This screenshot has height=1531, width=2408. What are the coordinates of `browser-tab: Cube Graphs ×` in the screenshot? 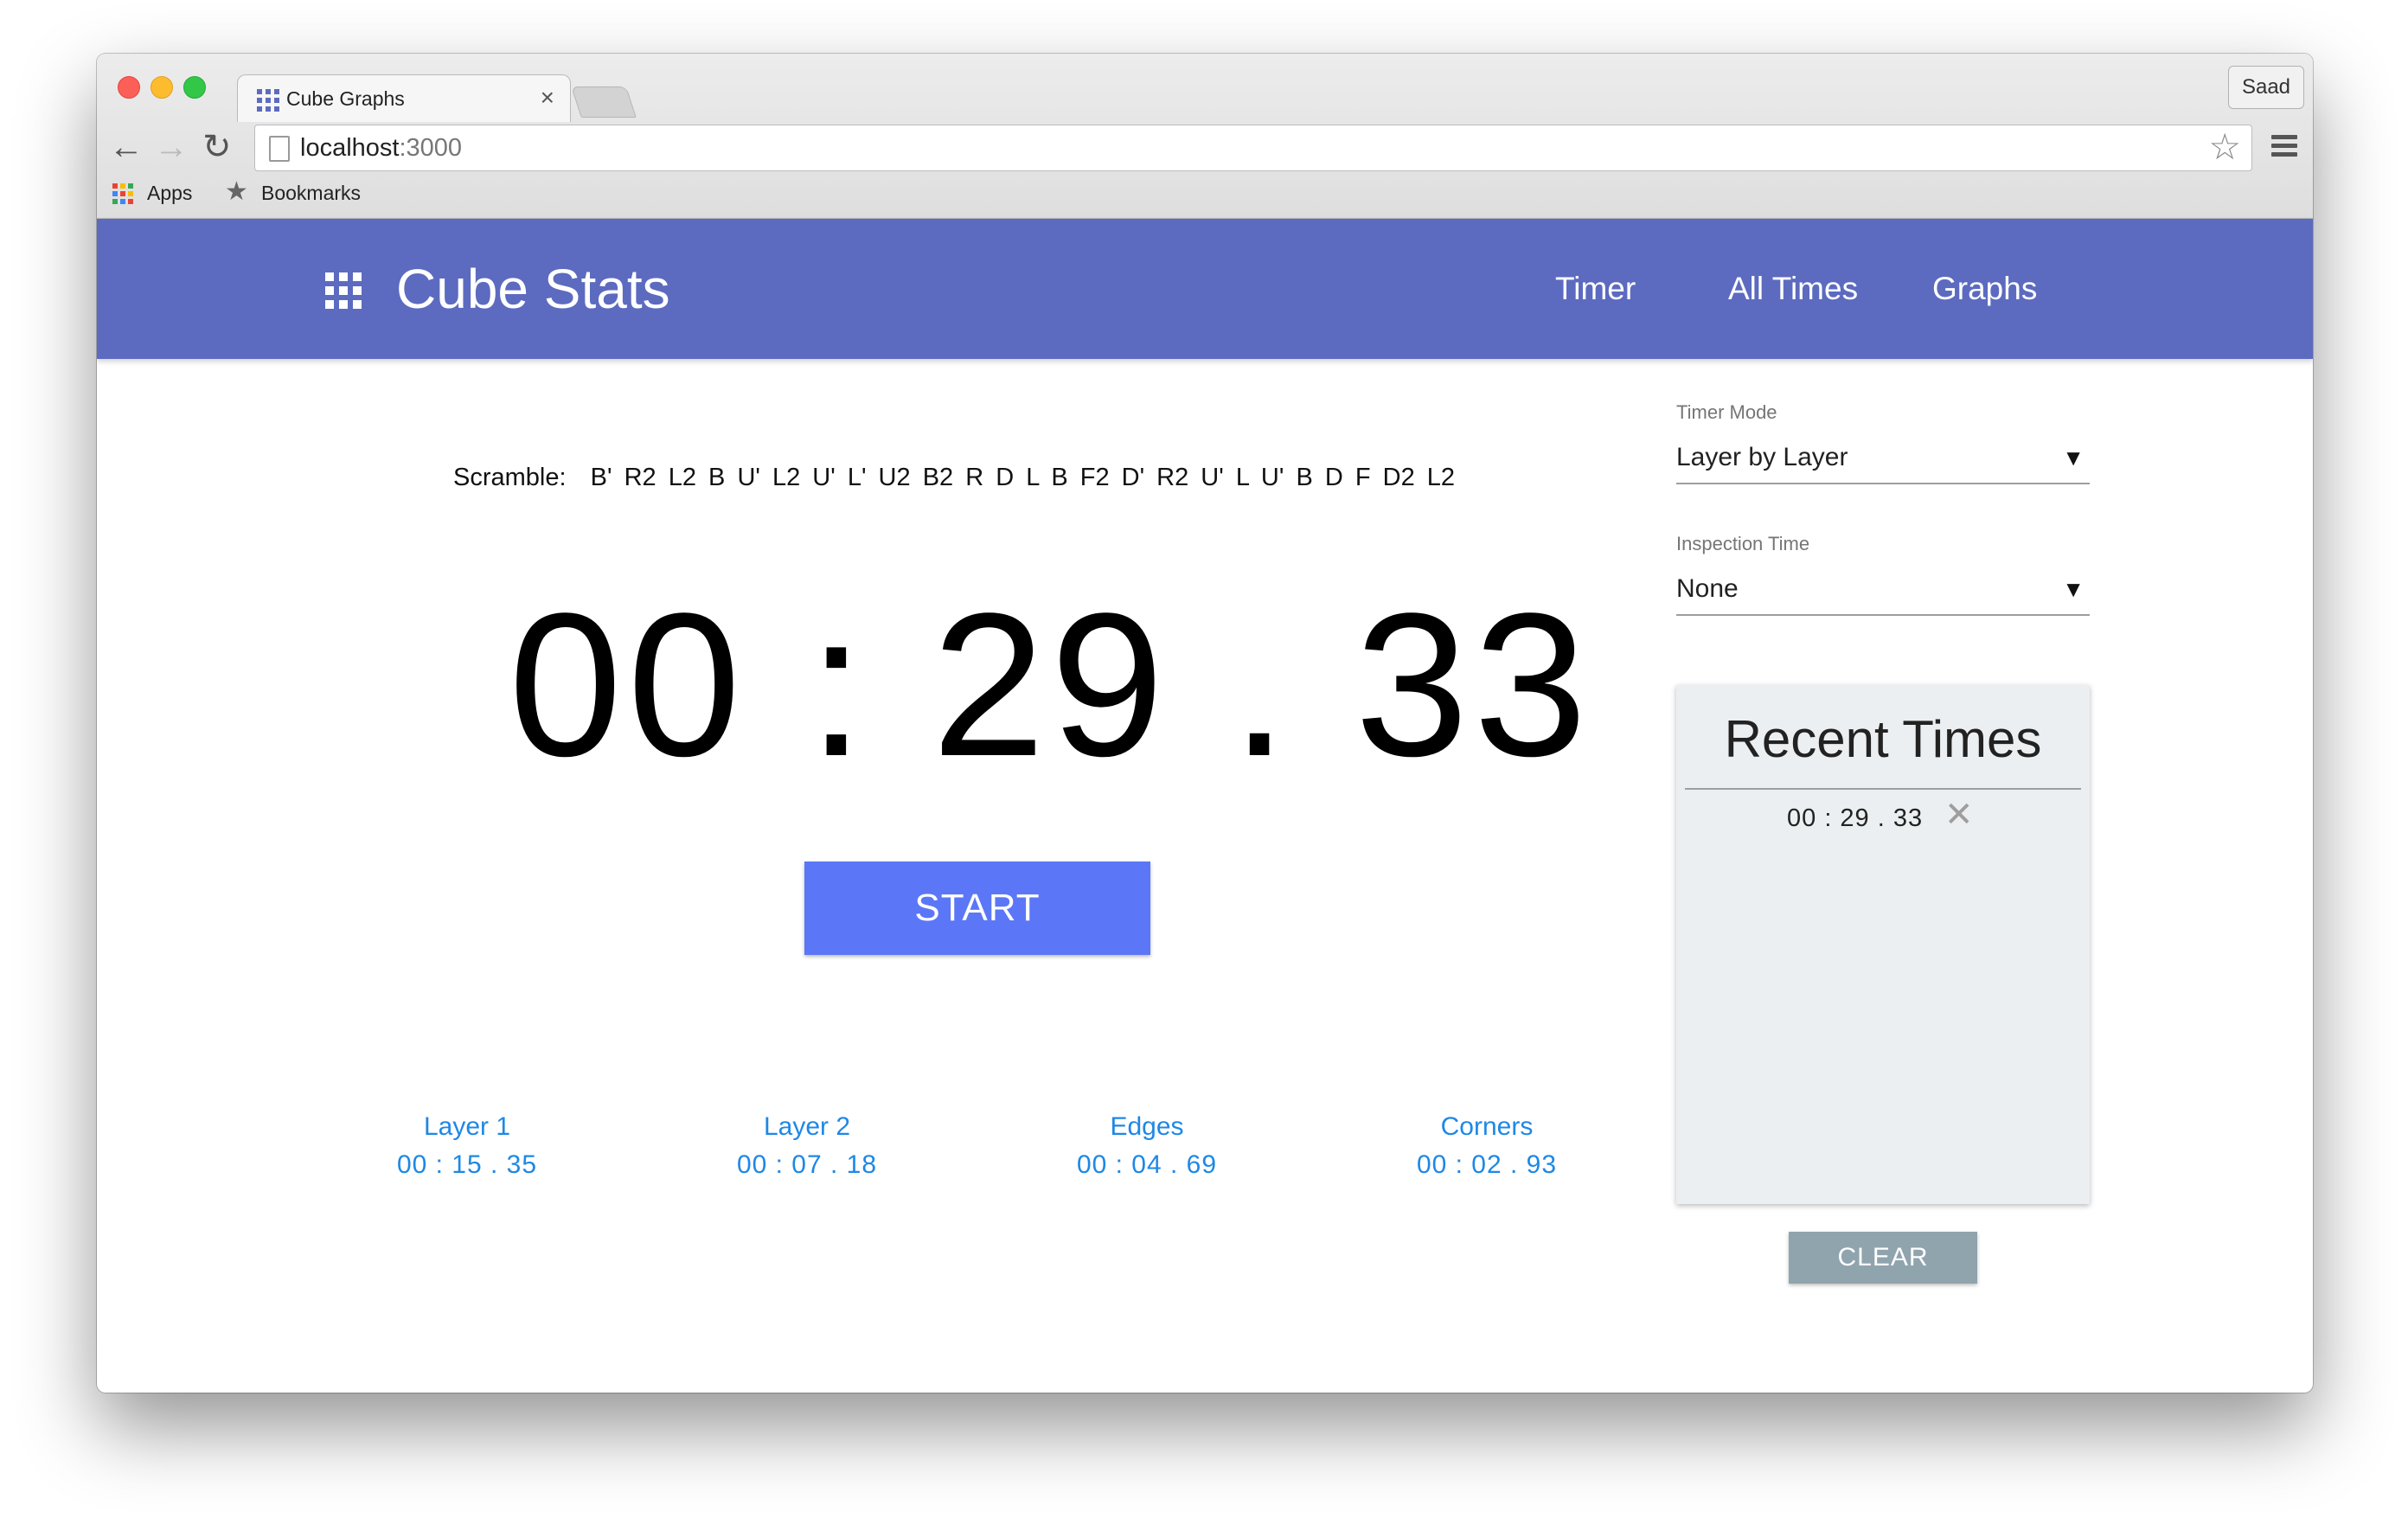 It's located at (404, 98).